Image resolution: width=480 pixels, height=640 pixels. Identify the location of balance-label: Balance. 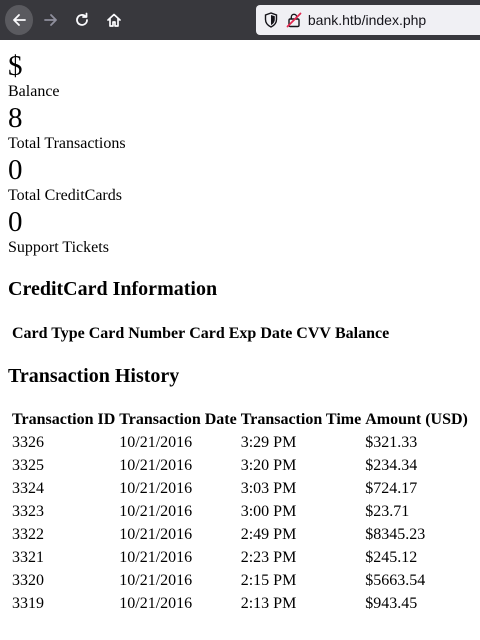
(34, 91).